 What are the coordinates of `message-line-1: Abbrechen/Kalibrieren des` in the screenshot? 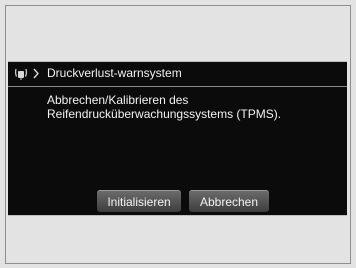 It's located at (118, 100).